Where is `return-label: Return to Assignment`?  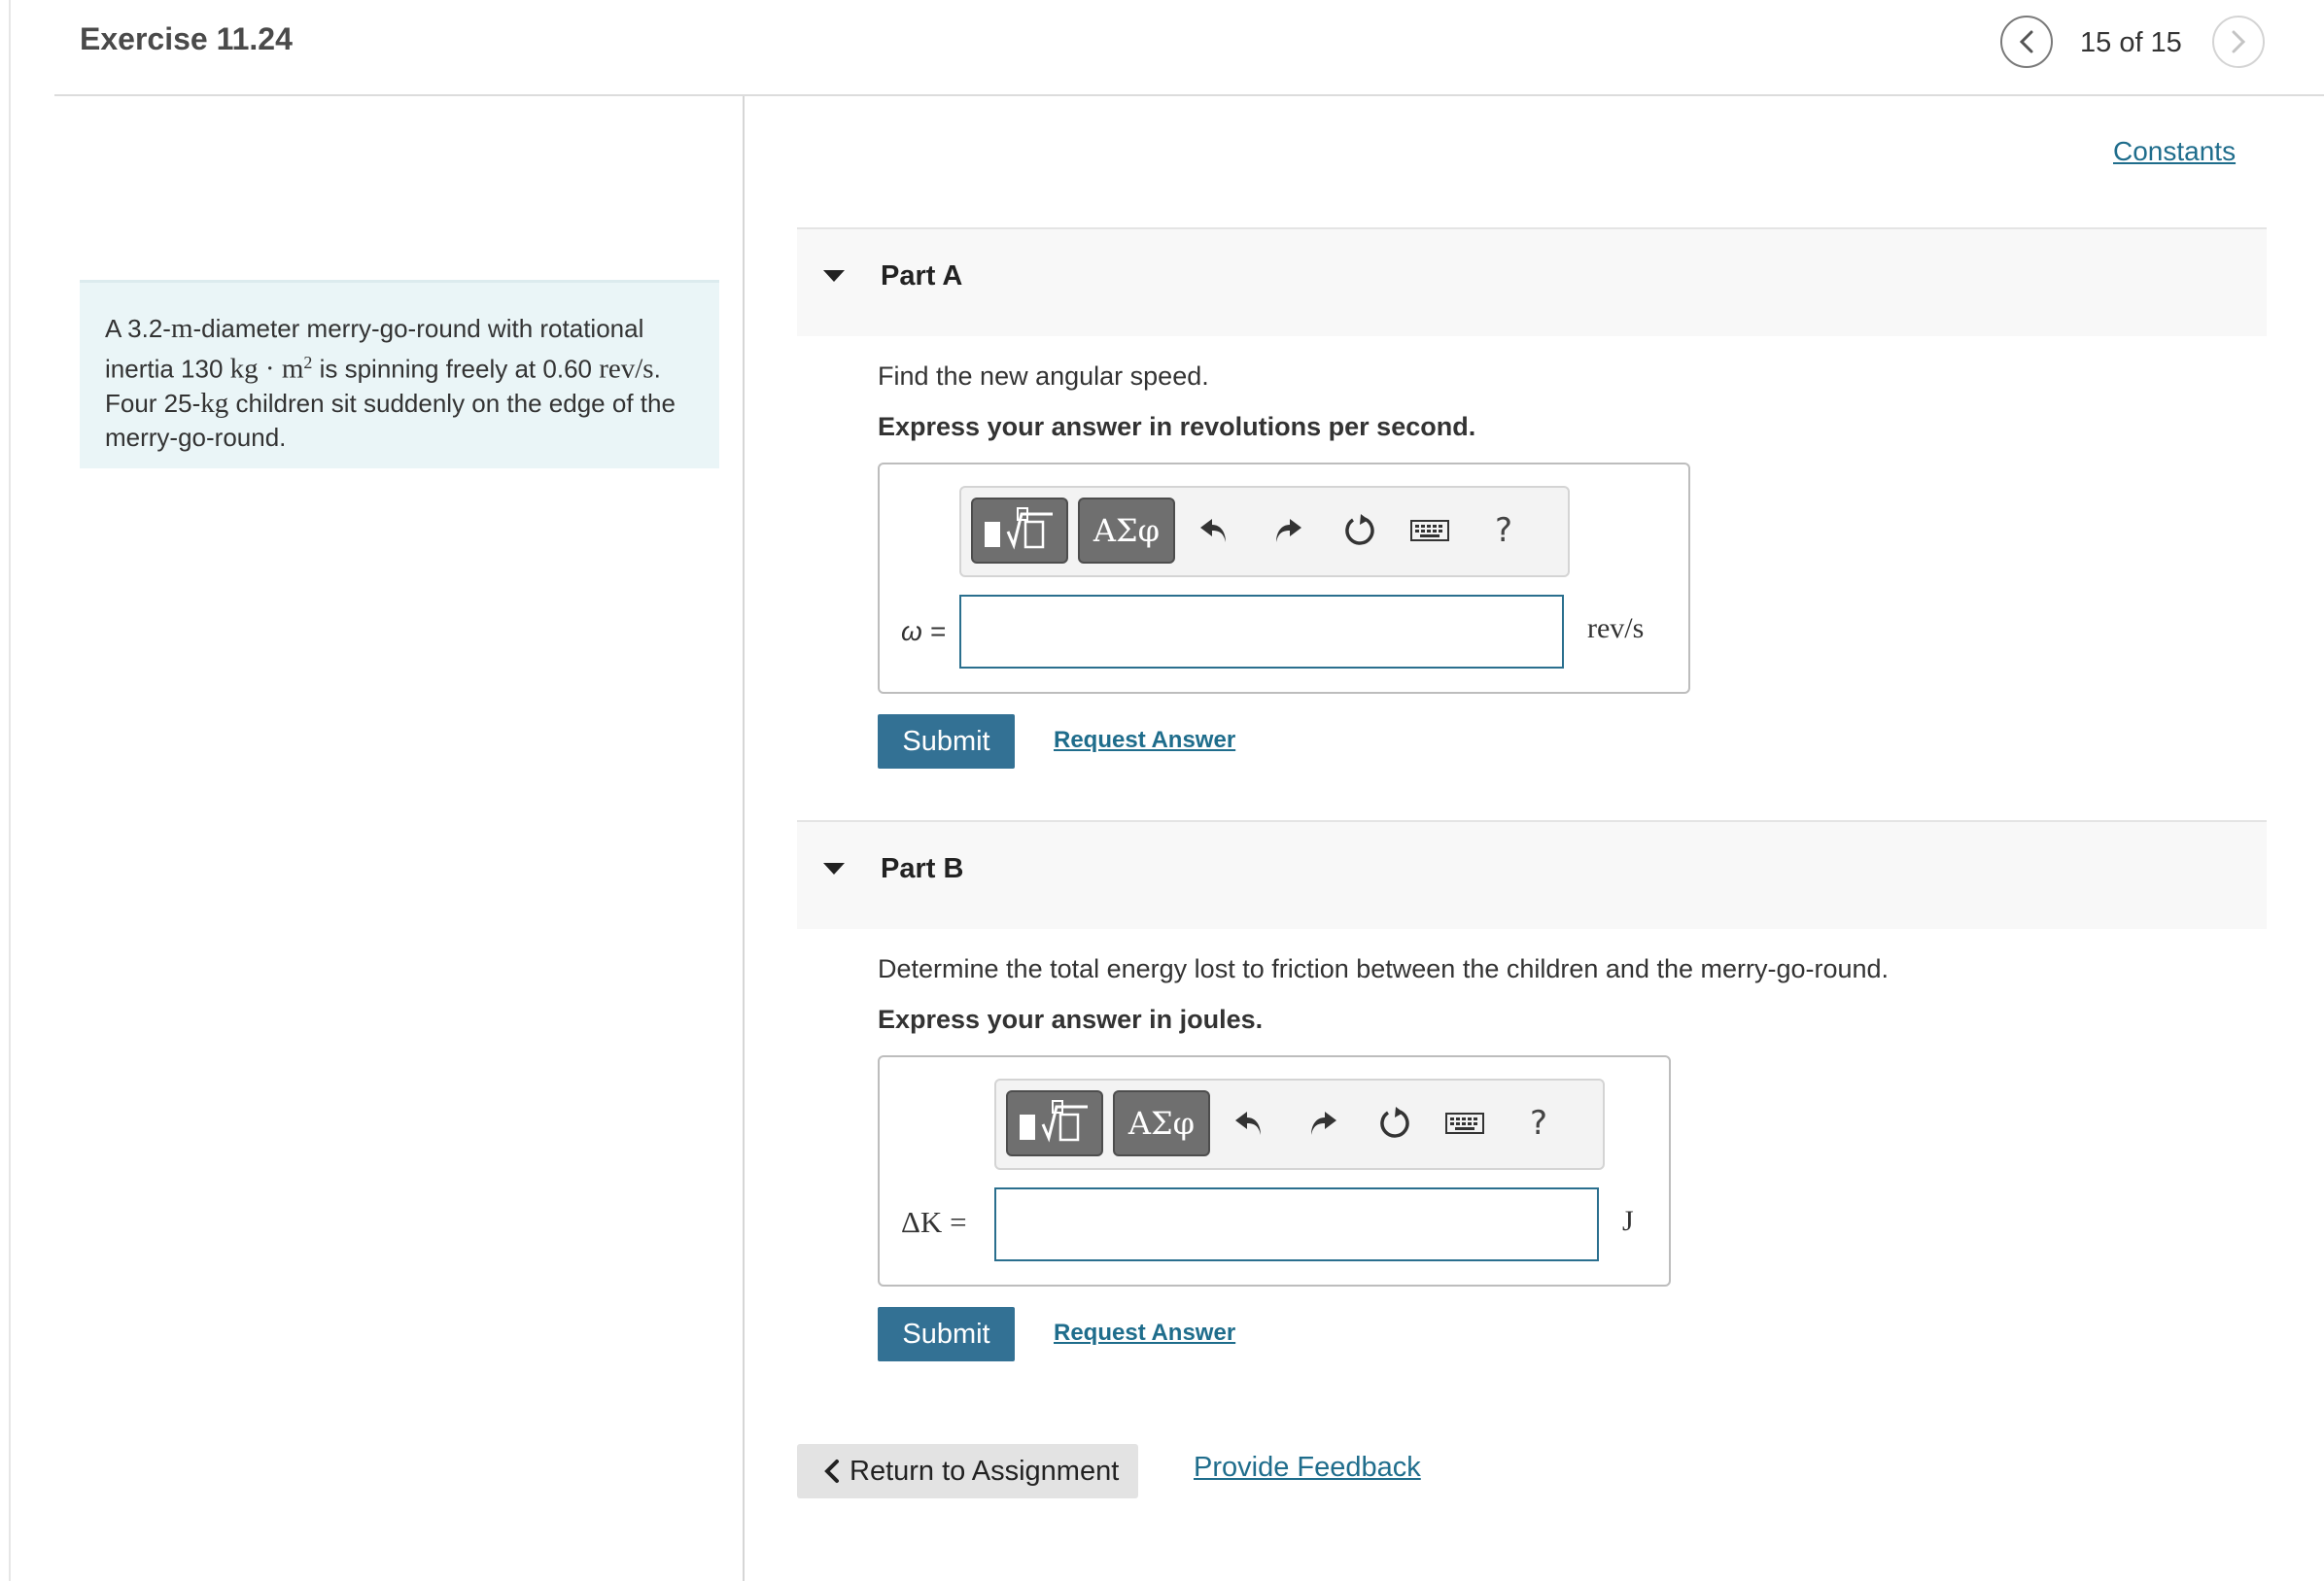 return-label: Return to Assignment is located at coordinates (985, 1471).